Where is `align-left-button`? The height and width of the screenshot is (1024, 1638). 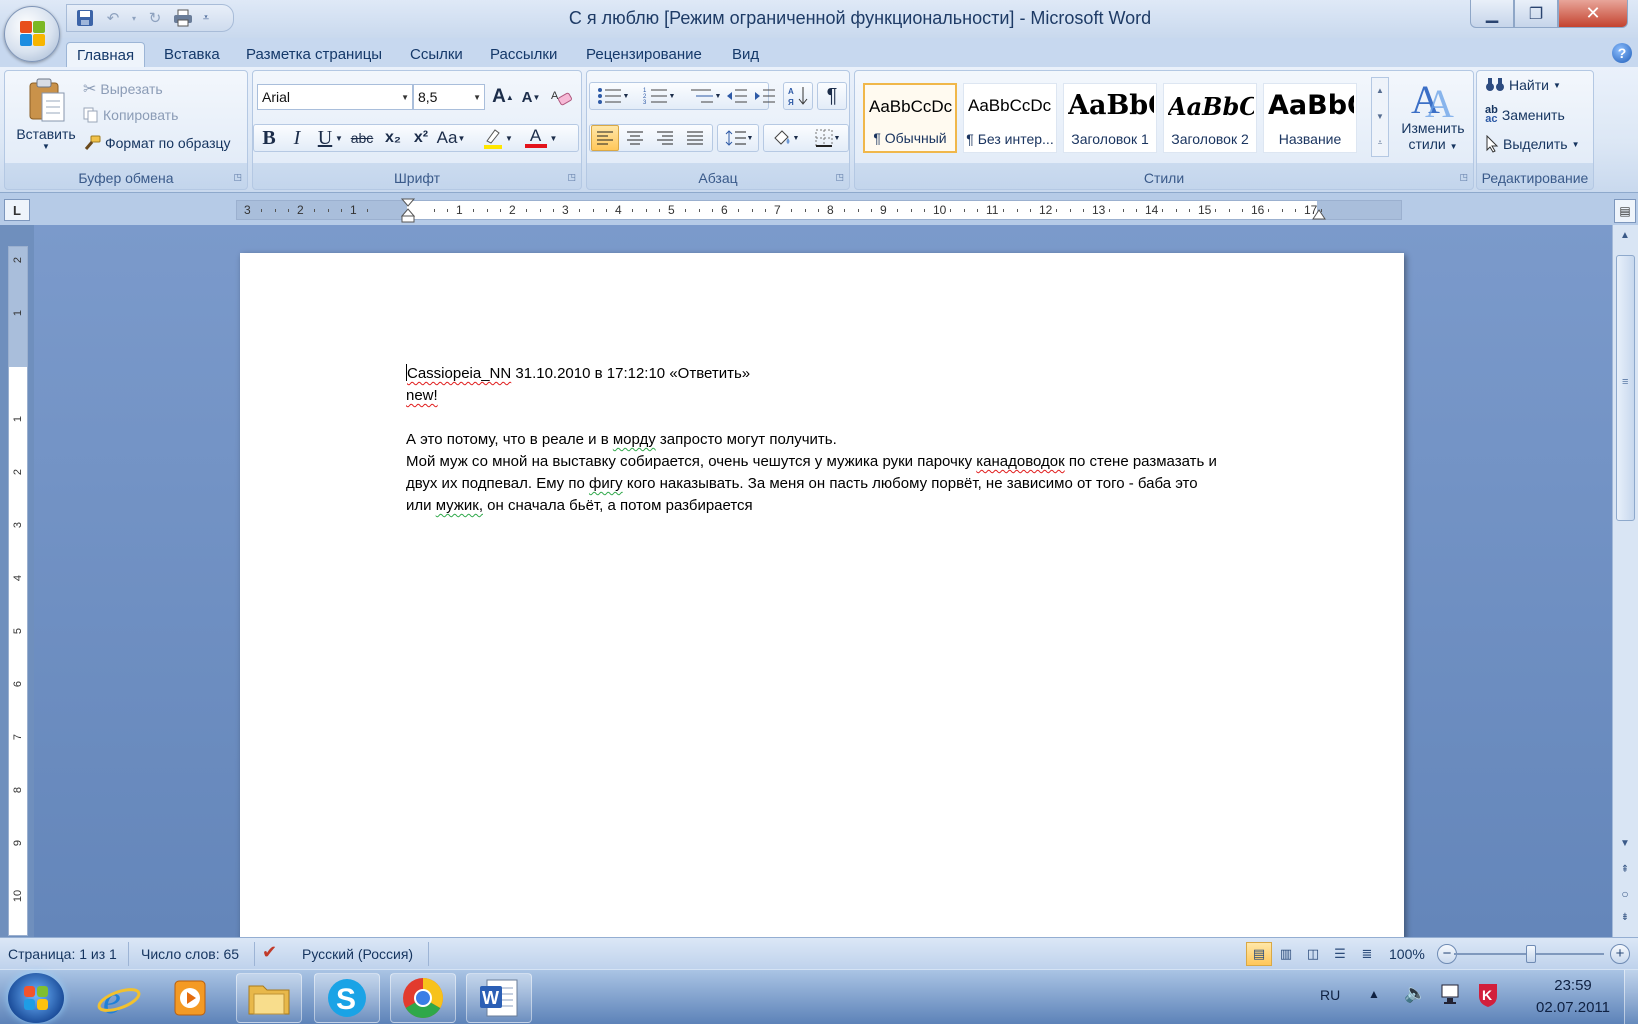 align-left-button is located at coordinates (605, 138).